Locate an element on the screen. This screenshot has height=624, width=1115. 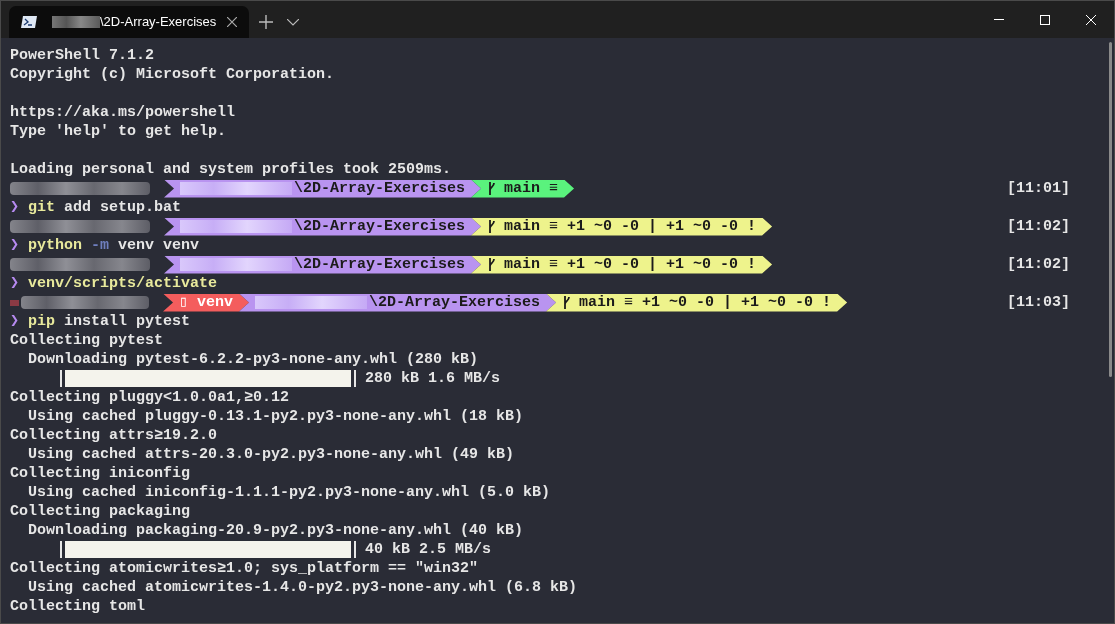
command-text: -m is located at coordinates (100, 245).